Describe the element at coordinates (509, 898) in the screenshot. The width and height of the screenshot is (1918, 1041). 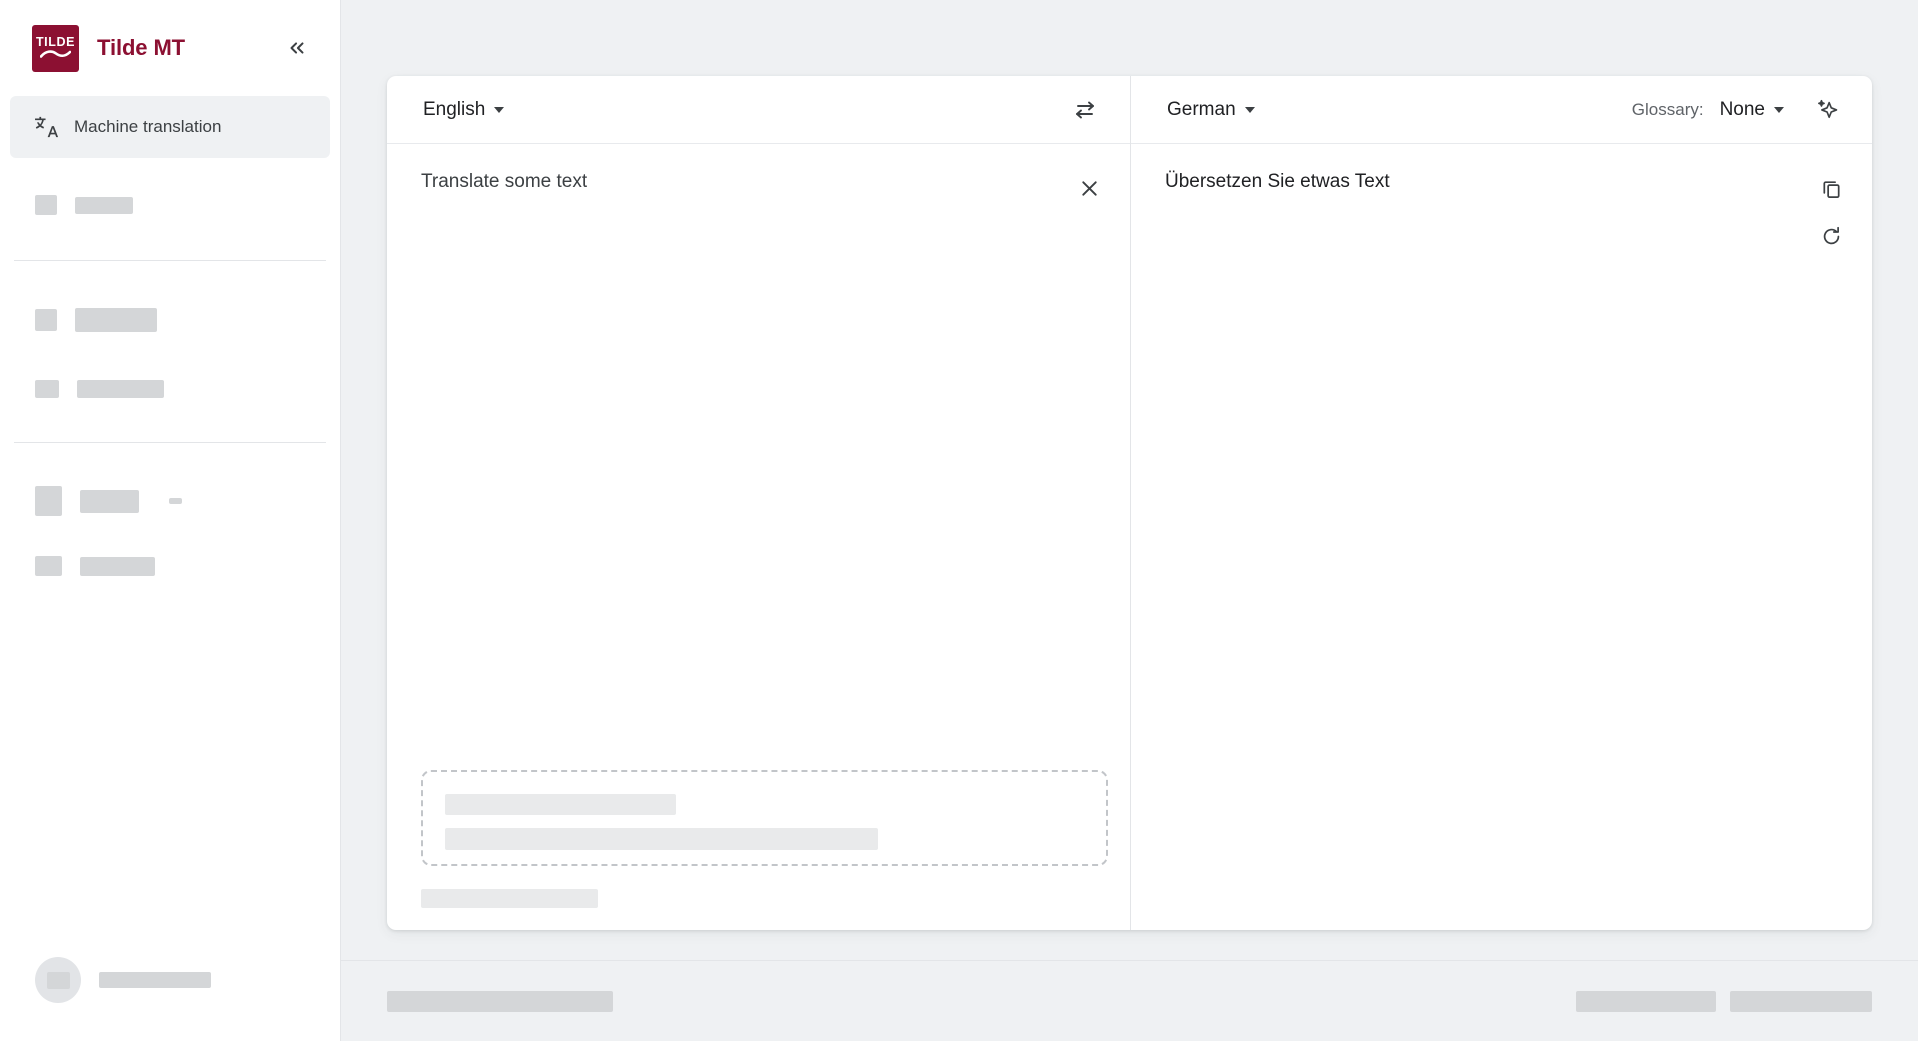
I see `footer-note-placeholder` at that location.